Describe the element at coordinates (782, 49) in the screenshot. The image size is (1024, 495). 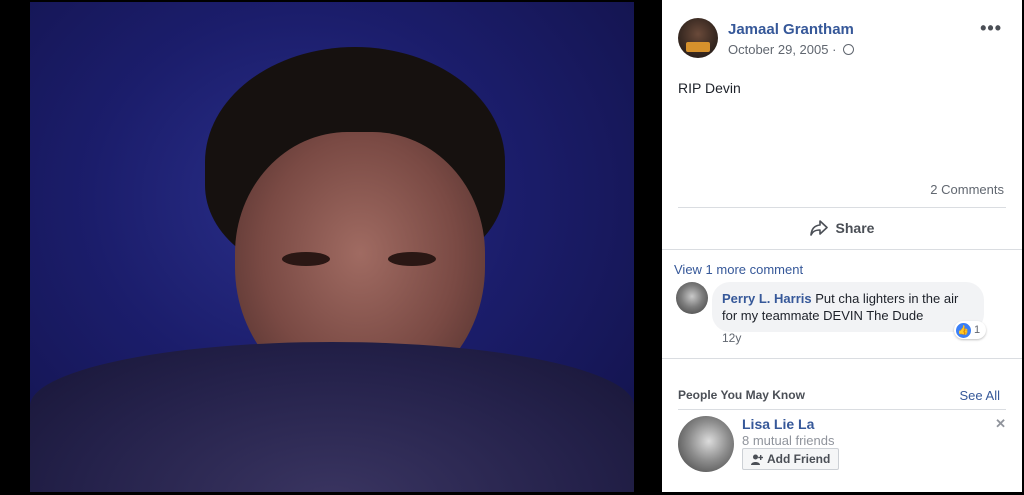
I see `post-date-text: October 29, 2005 ·` at that location.